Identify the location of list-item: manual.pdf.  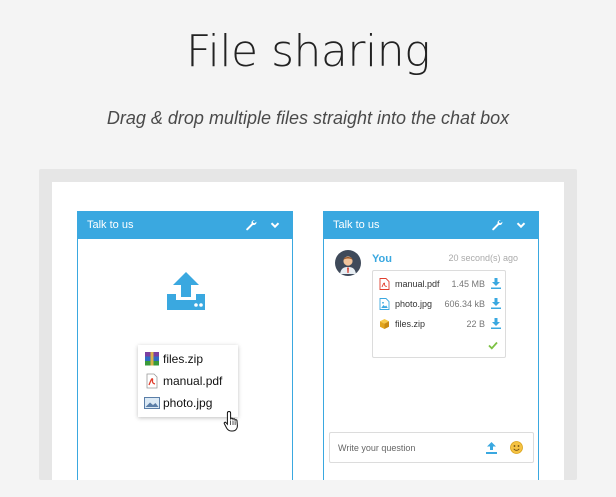
(183, 381).